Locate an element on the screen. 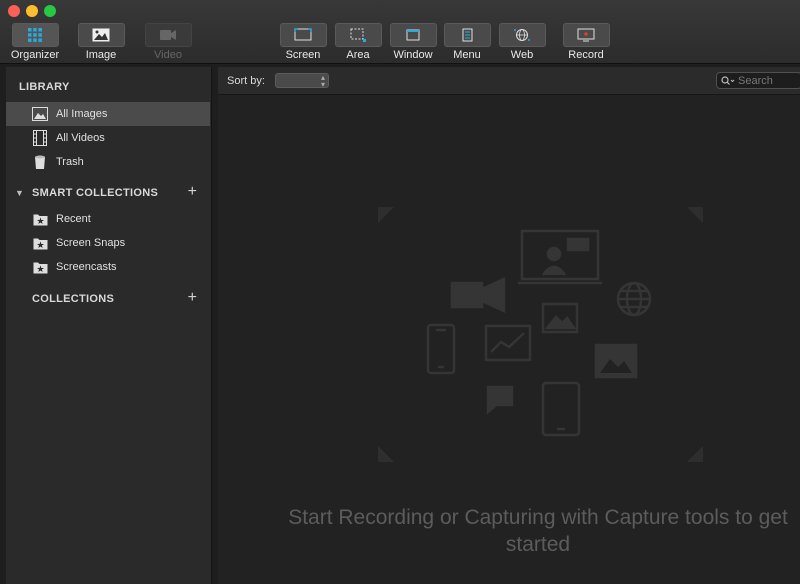  organizer-tab-label: Organizer is located at coordinates (35, 55).